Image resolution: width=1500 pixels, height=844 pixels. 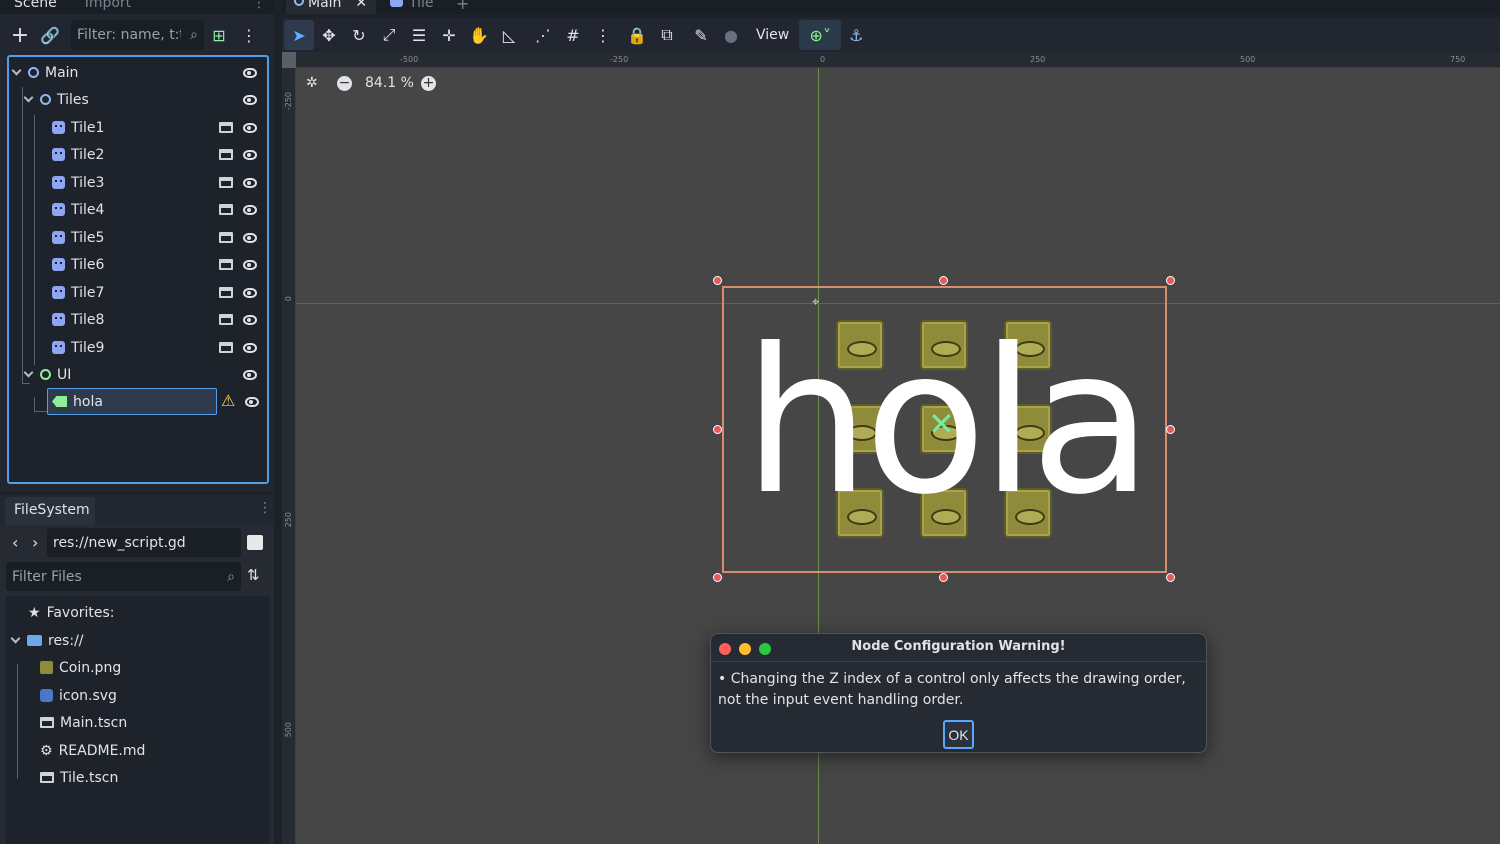 I want to click on scene-more-icon: ⋮, so click(x=249, y=35).